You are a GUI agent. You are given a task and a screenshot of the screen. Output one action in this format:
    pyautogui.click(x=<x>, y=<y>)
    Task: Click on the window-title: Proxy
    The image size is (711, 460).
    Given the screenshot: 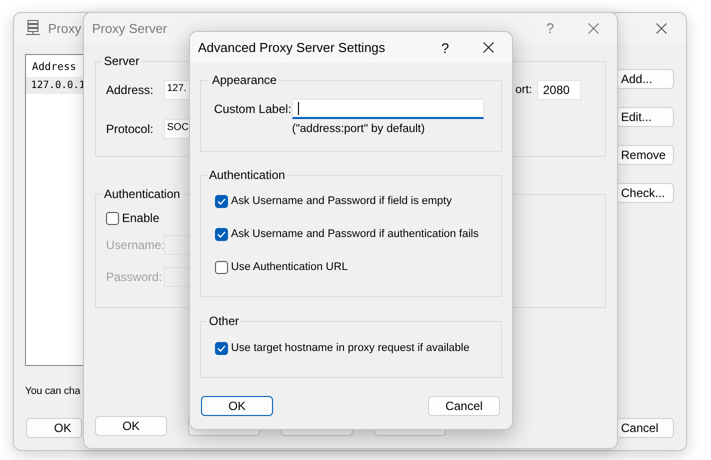 What is the action you would take?
    pyautogui.click(x=65, y=28)
    